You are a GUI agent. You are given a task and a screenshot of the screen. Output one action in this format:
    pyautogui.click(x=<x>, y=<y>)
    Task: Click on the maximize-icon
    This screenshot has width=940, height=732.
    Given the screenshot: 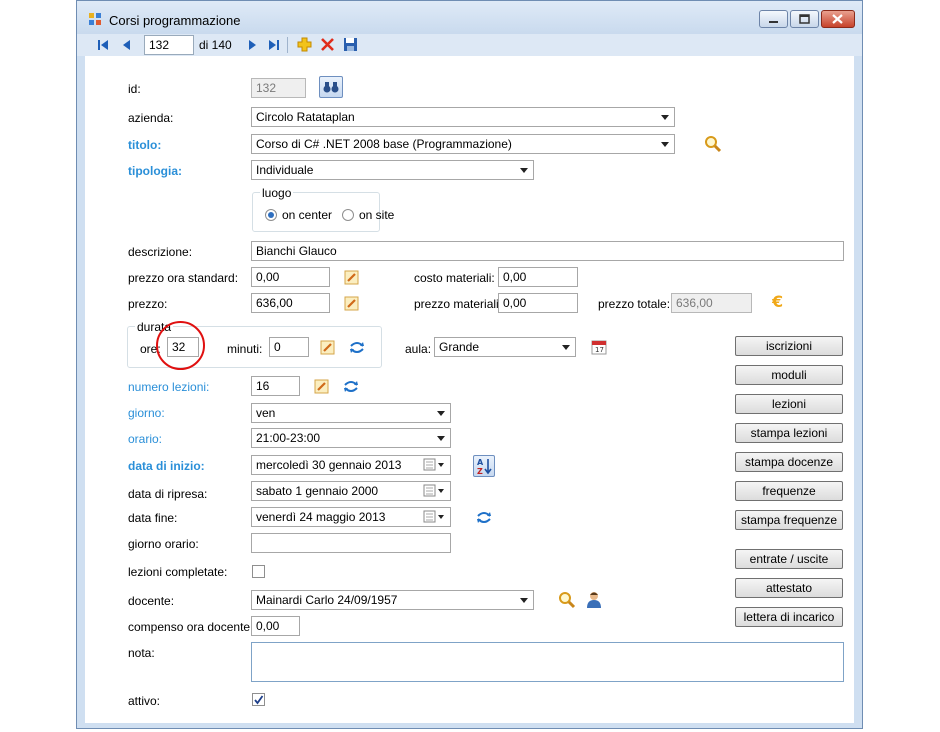 What is the action you would take?
    pyautogui.click(x=804, y=19)
    